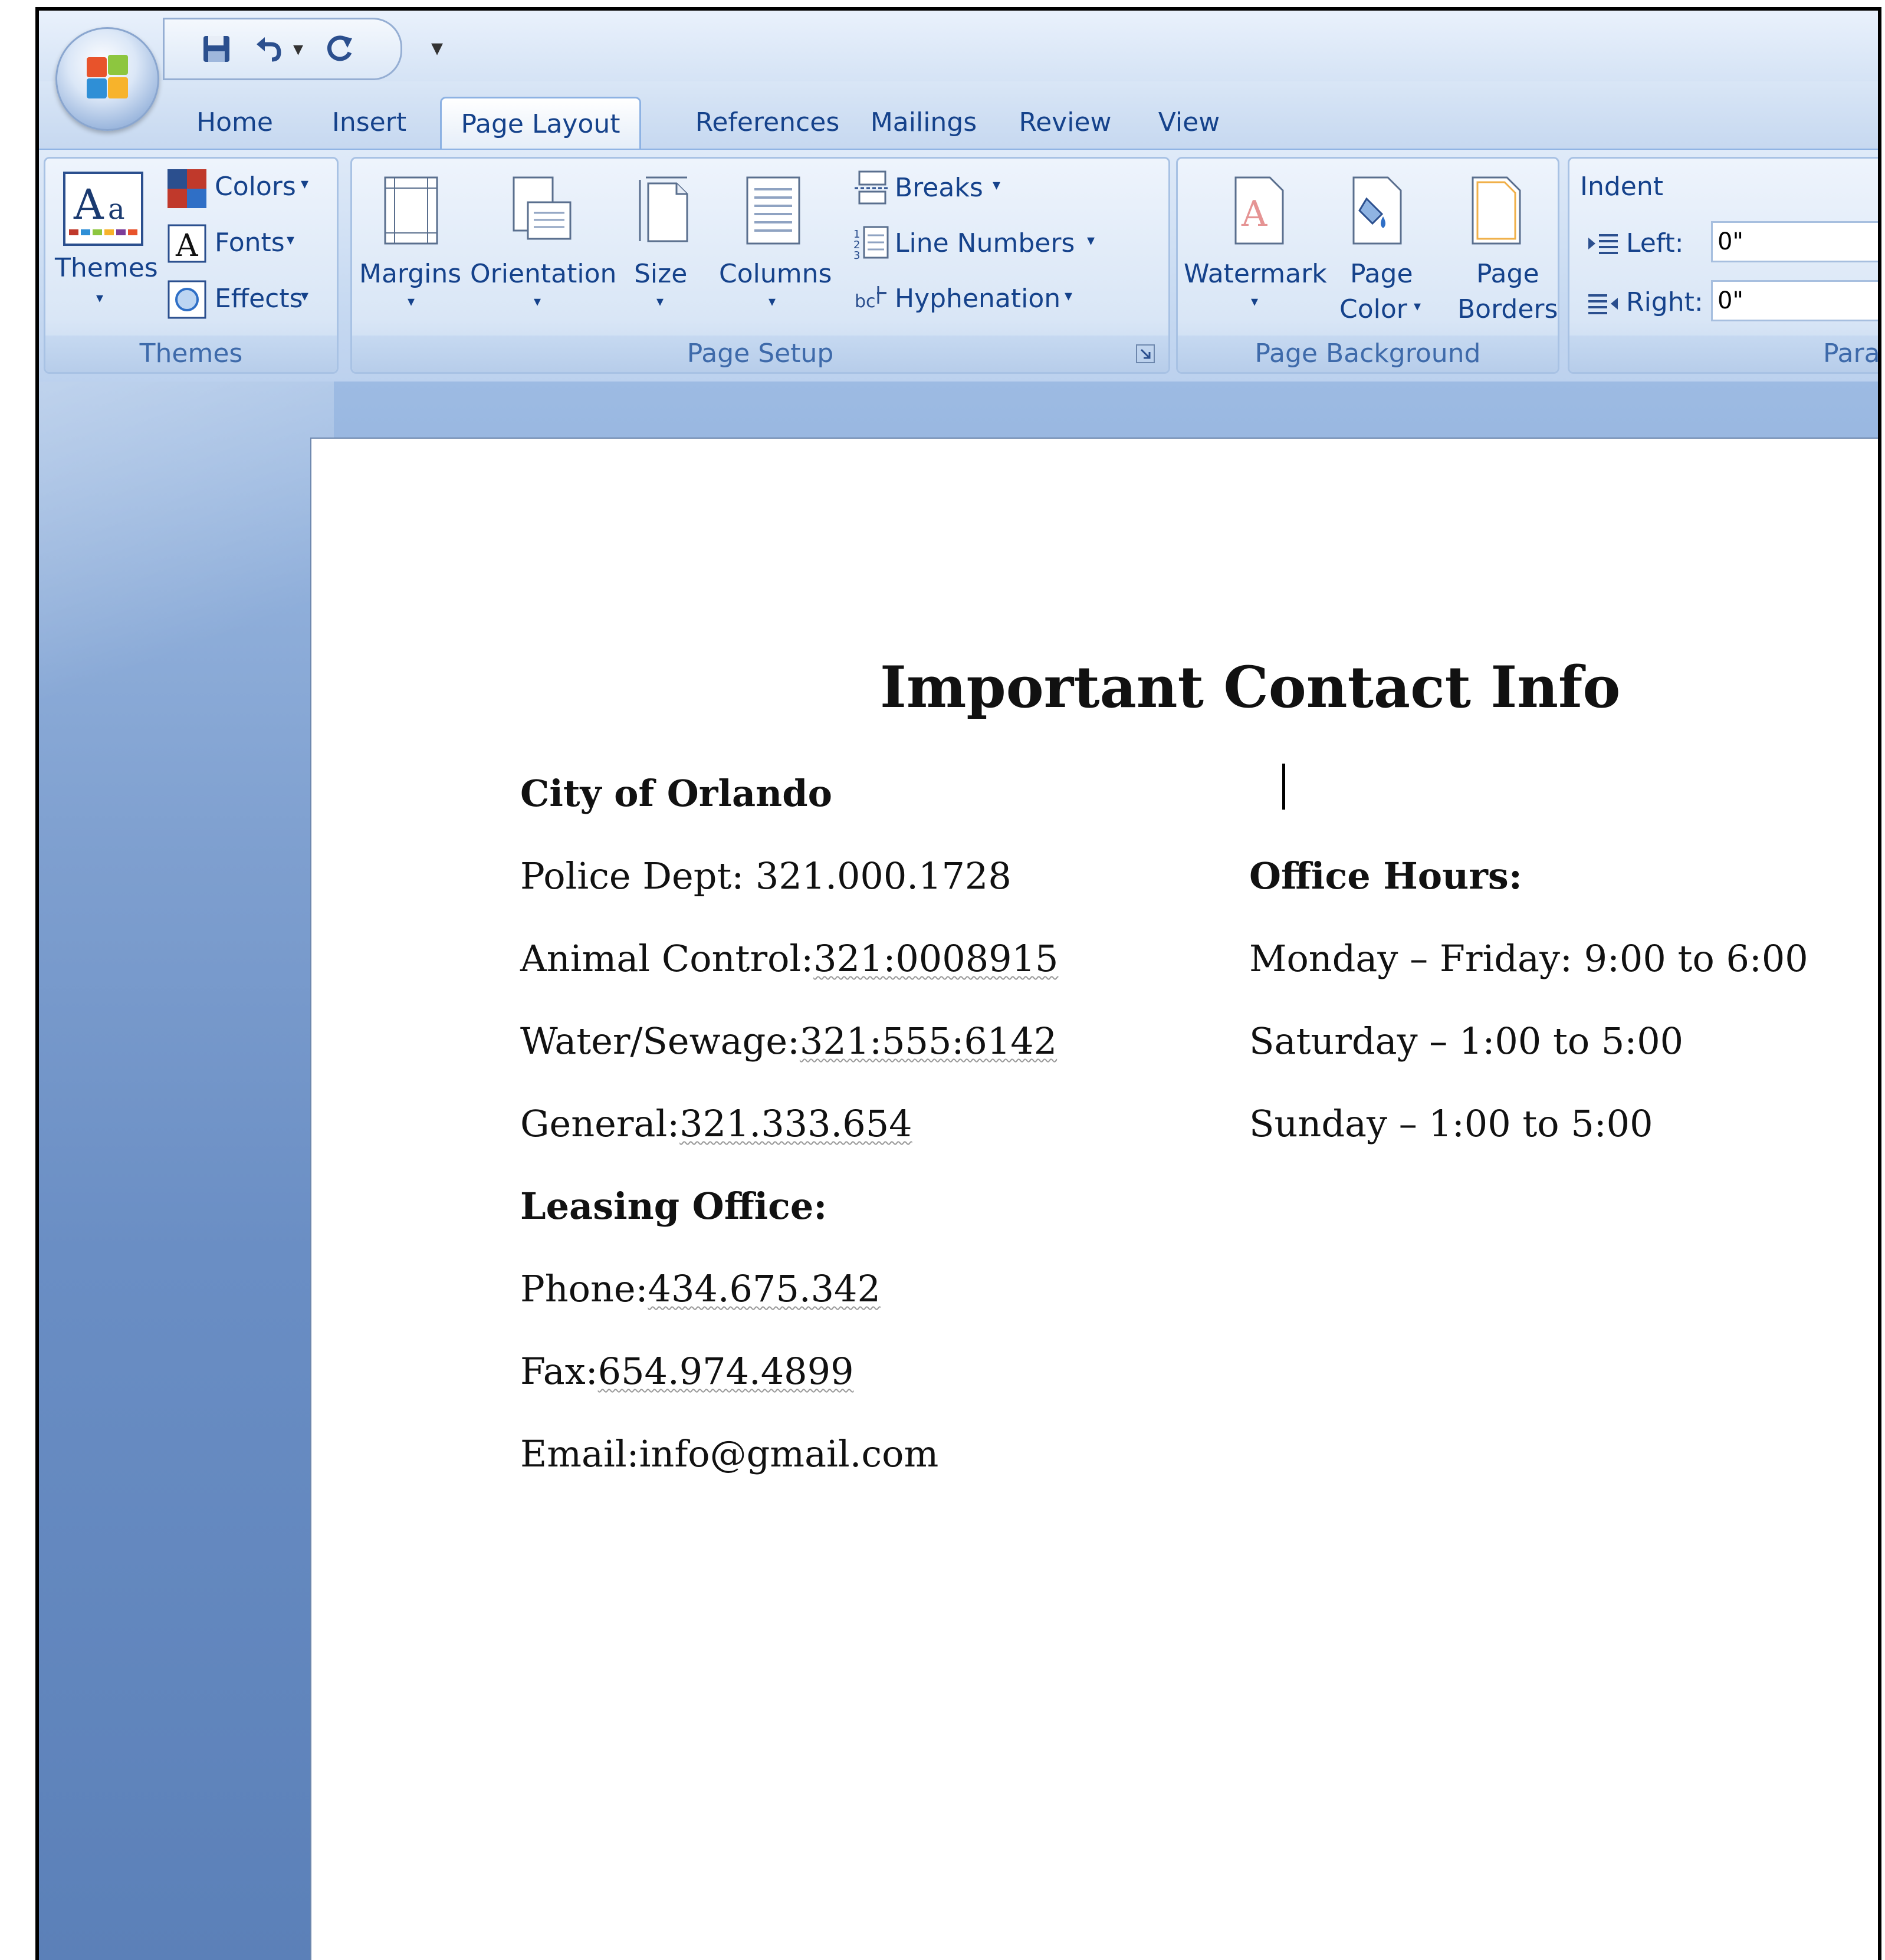 This screenshot has width=1885, height=1960. I want to click on fonts-label: Fonts, so click(250, 243).